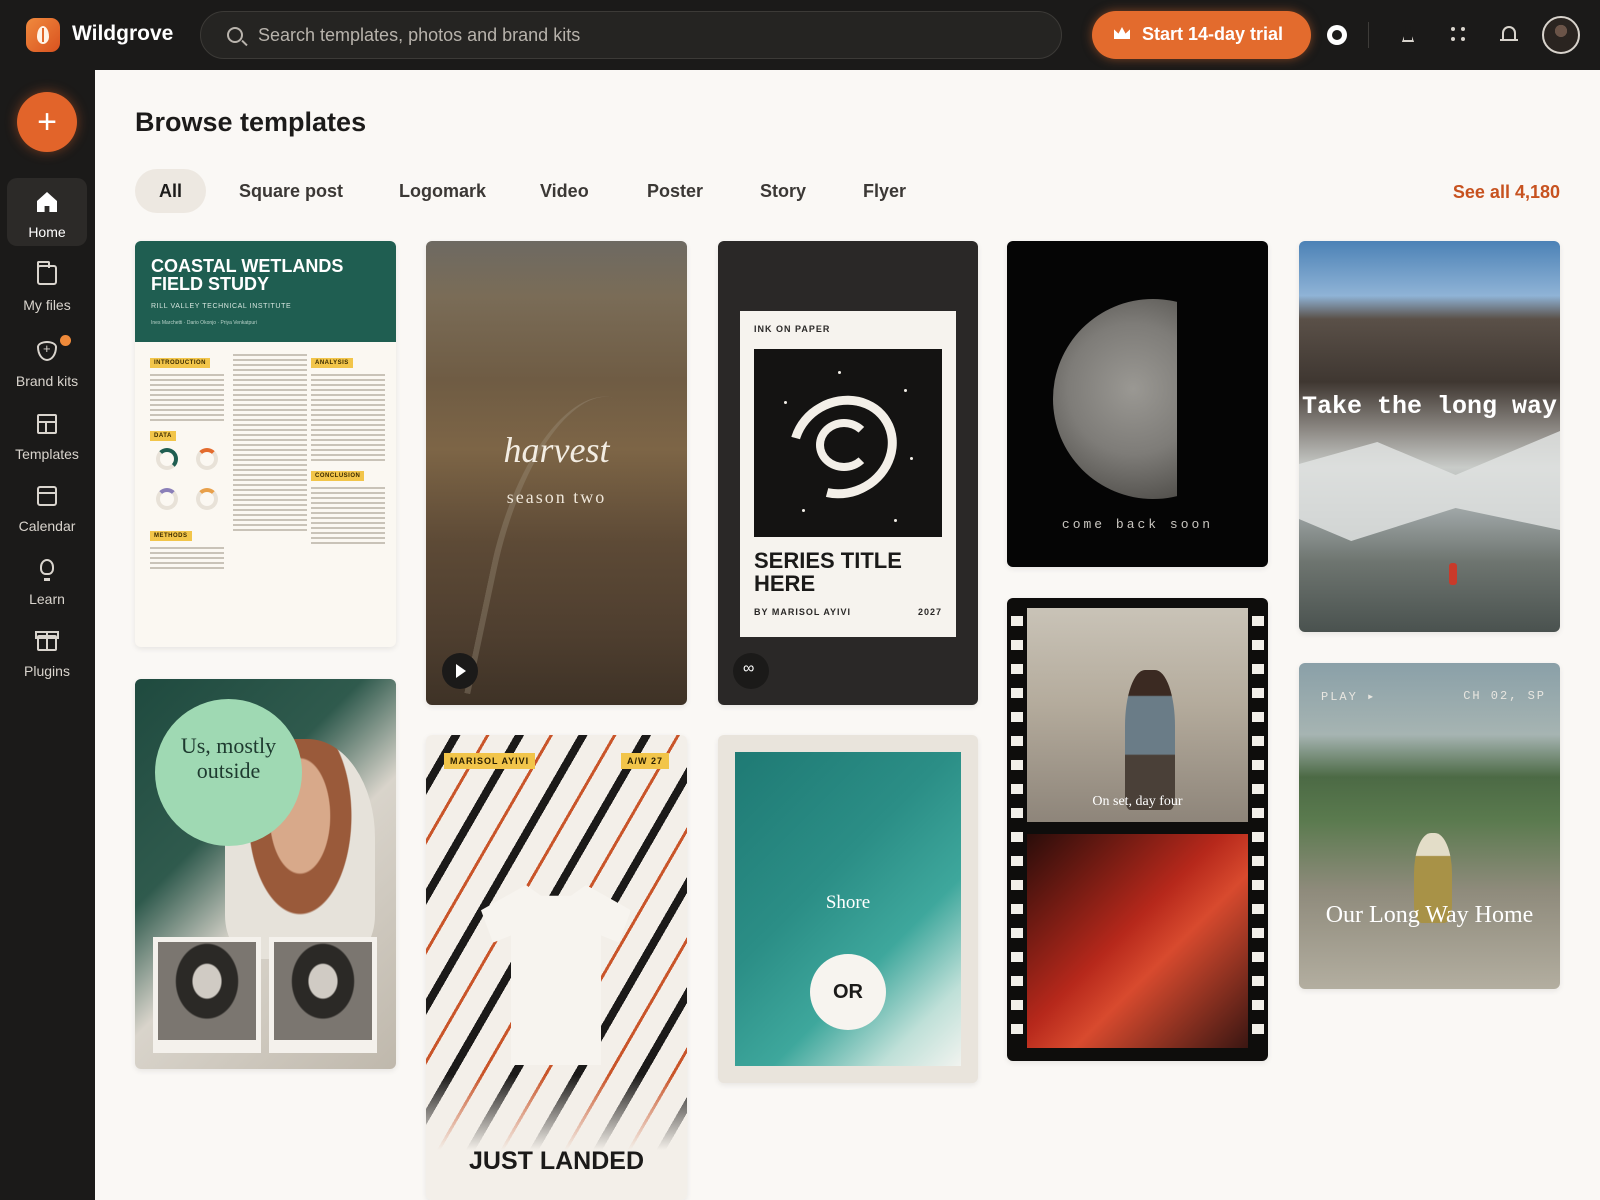 The height and width of the screenshot is (1200, 1600). What do you see at coordinates (1429, 486) in the screenshot?
I see `mountain-image` at bounding box center [1429, 486].